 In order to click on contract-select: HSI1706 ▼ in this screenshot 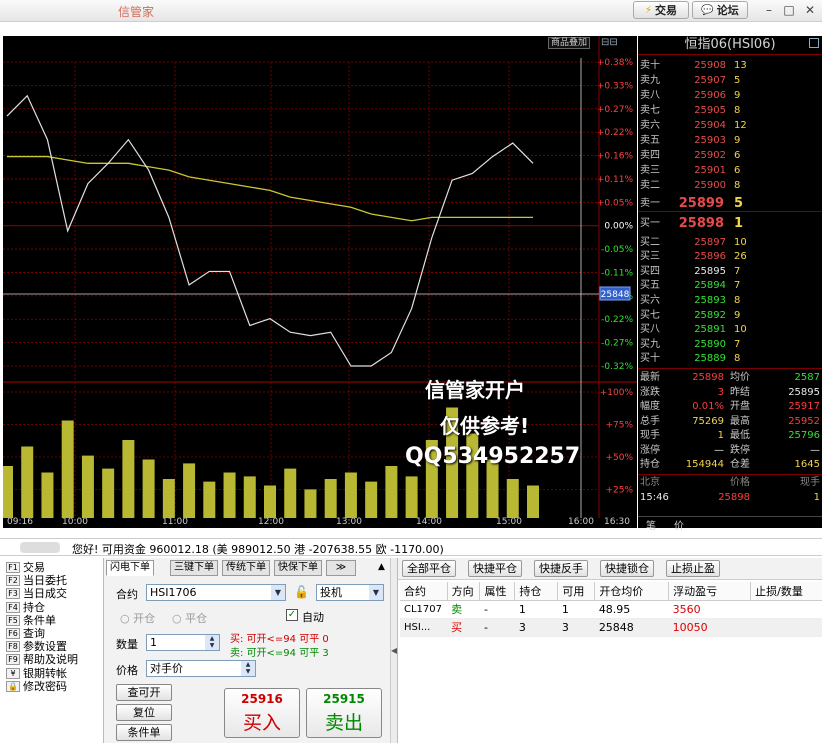, I will do `click(216, 592)`.